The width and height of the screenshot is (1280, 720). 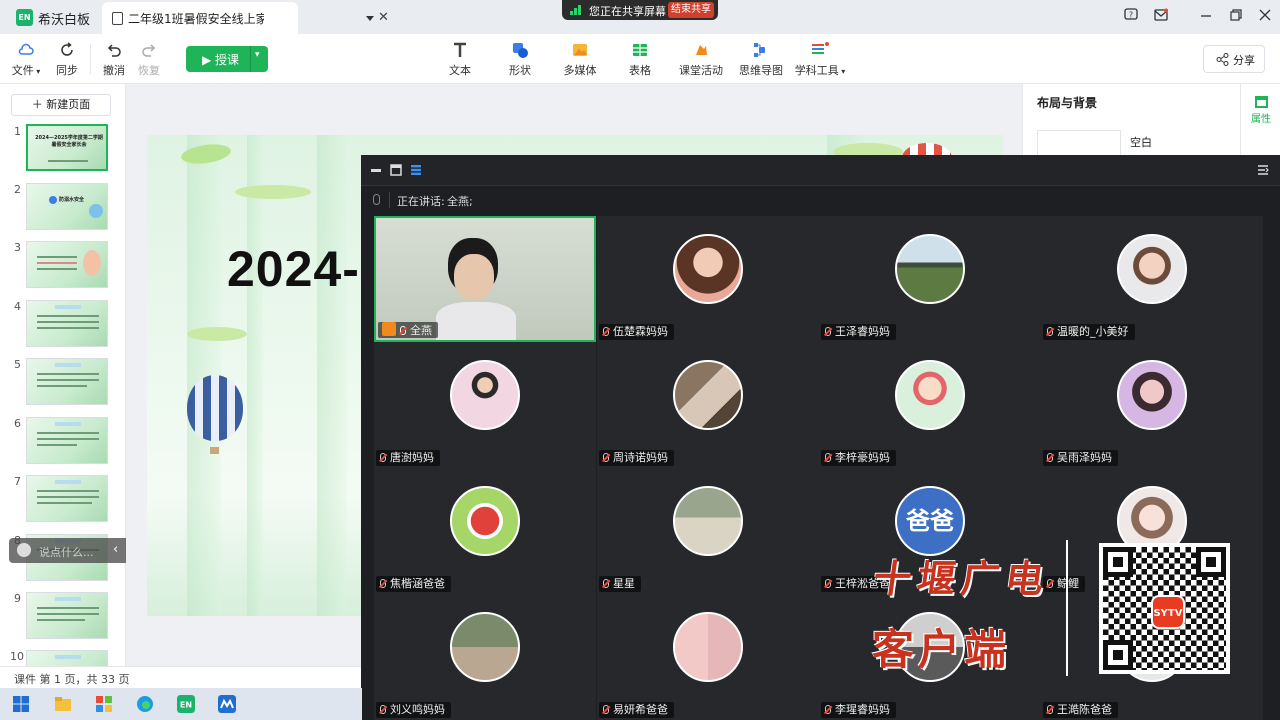 What do you see at coordinates (520, 59) in the screenshot?
I see `shape-tool-button: 形状` at bounding box center [520, 59].